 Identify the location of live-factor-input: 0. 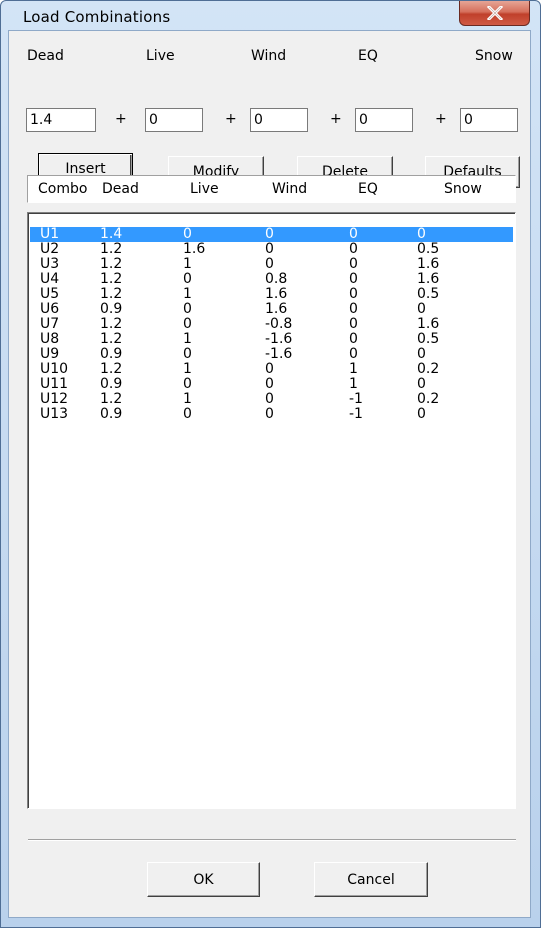
(174, 120).